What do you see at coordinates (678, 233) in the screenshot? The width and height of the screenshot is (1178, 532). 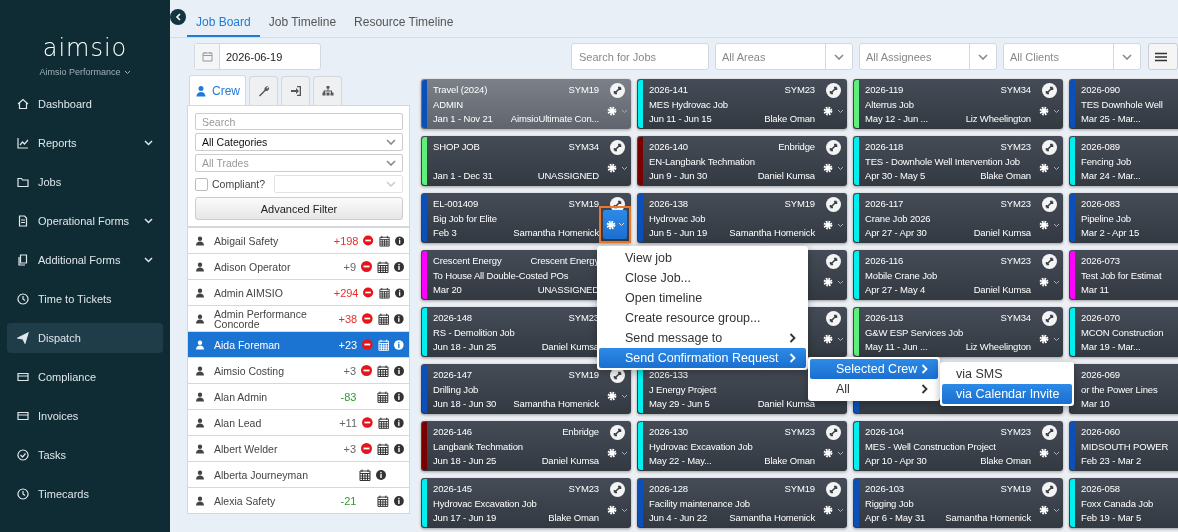 I see `job-dates: Jun 5 - Jun 19` at bounding box center [678, 233].